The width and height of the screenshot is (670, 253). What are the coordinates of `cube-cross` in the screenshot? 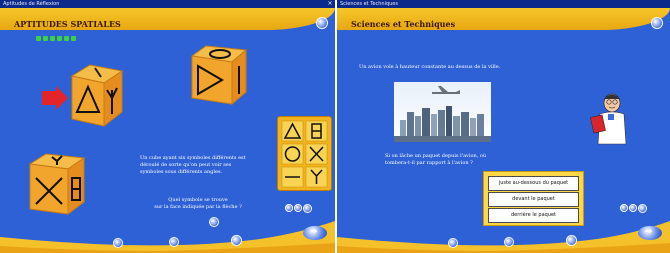 It's located at (57, 184).